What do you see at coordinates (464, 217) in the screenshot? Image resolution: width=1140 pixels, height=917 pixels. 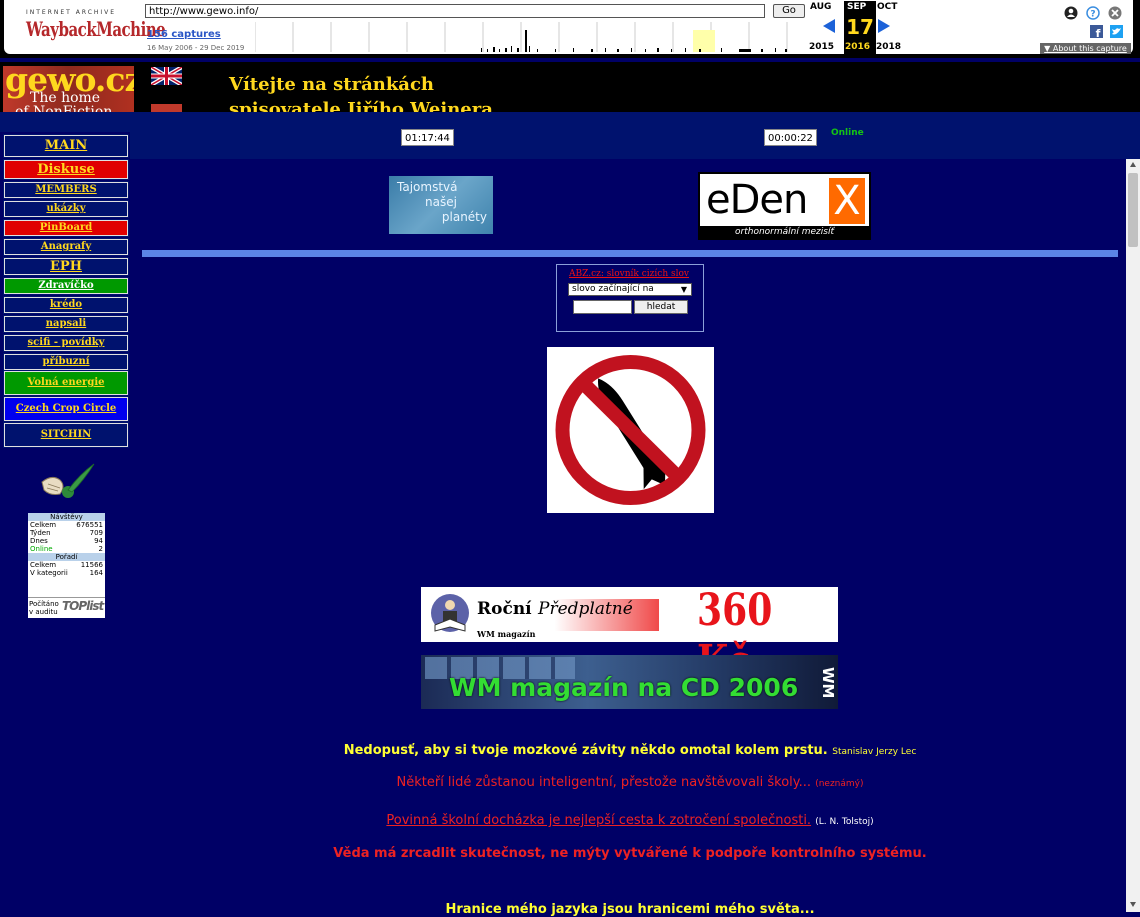 I see `banner-line: planéty` at bounding box center [464, 217].